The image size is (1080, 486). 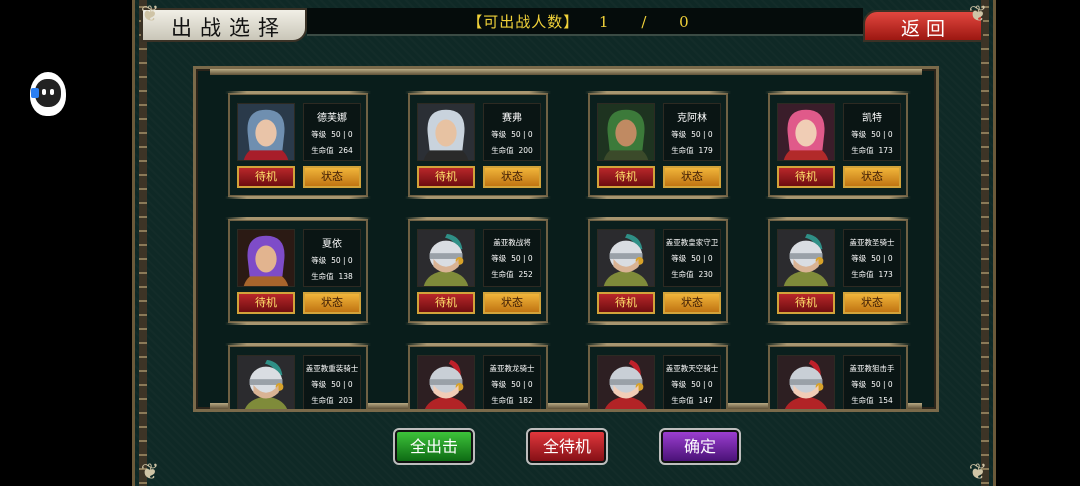 What do you see at coordinates (700, 446) in the screenshot?
I see `confirm-button: 确定` at bounding box center [700, 446].